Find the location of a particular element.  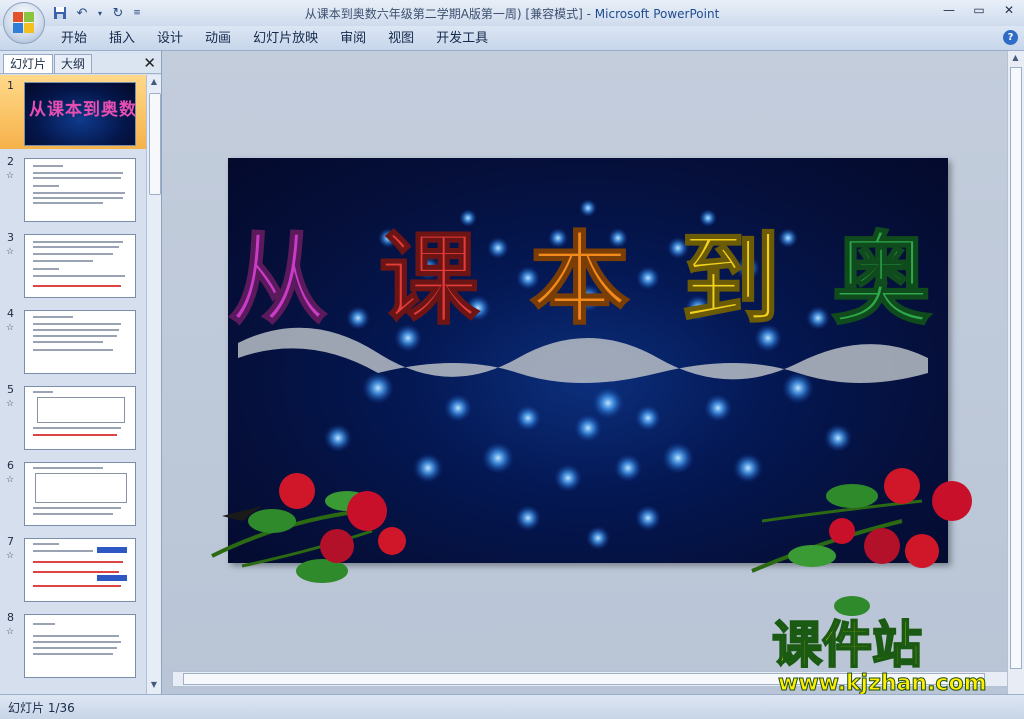

slide-number: 1 is located at coordinates (10, 85).